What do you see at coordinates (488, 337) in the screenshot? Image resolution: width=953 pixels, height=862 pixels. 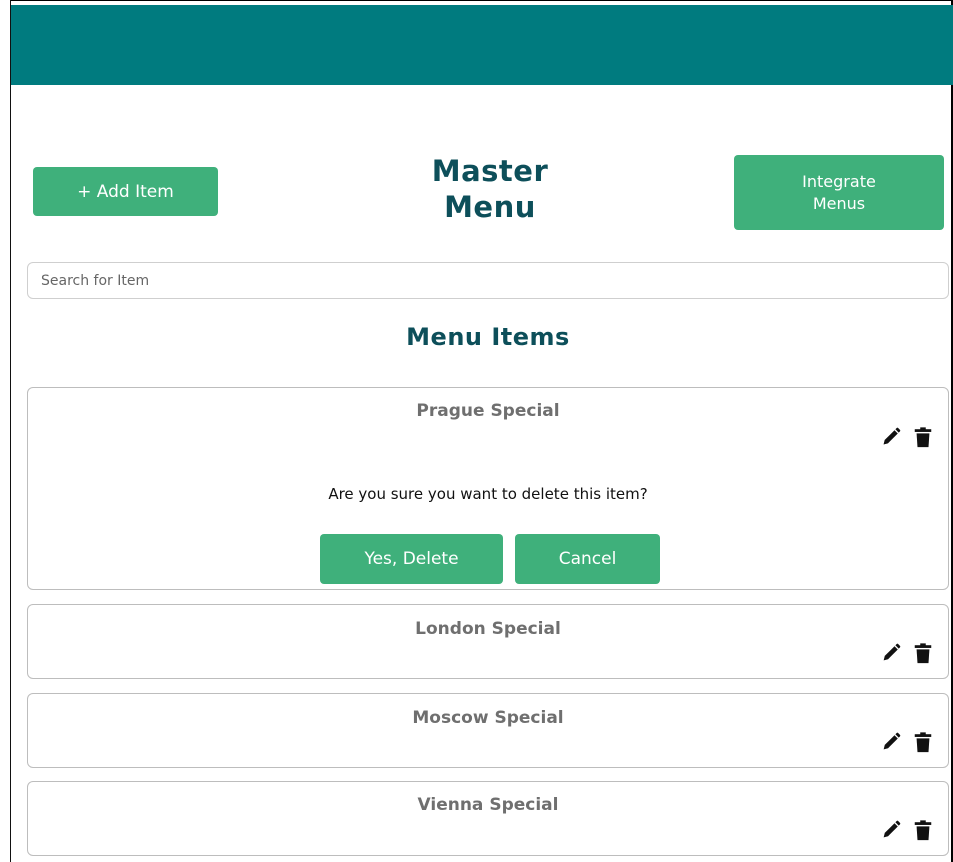 I see `menu-items-heading: Menu Items` at bounding box center [488, 337].